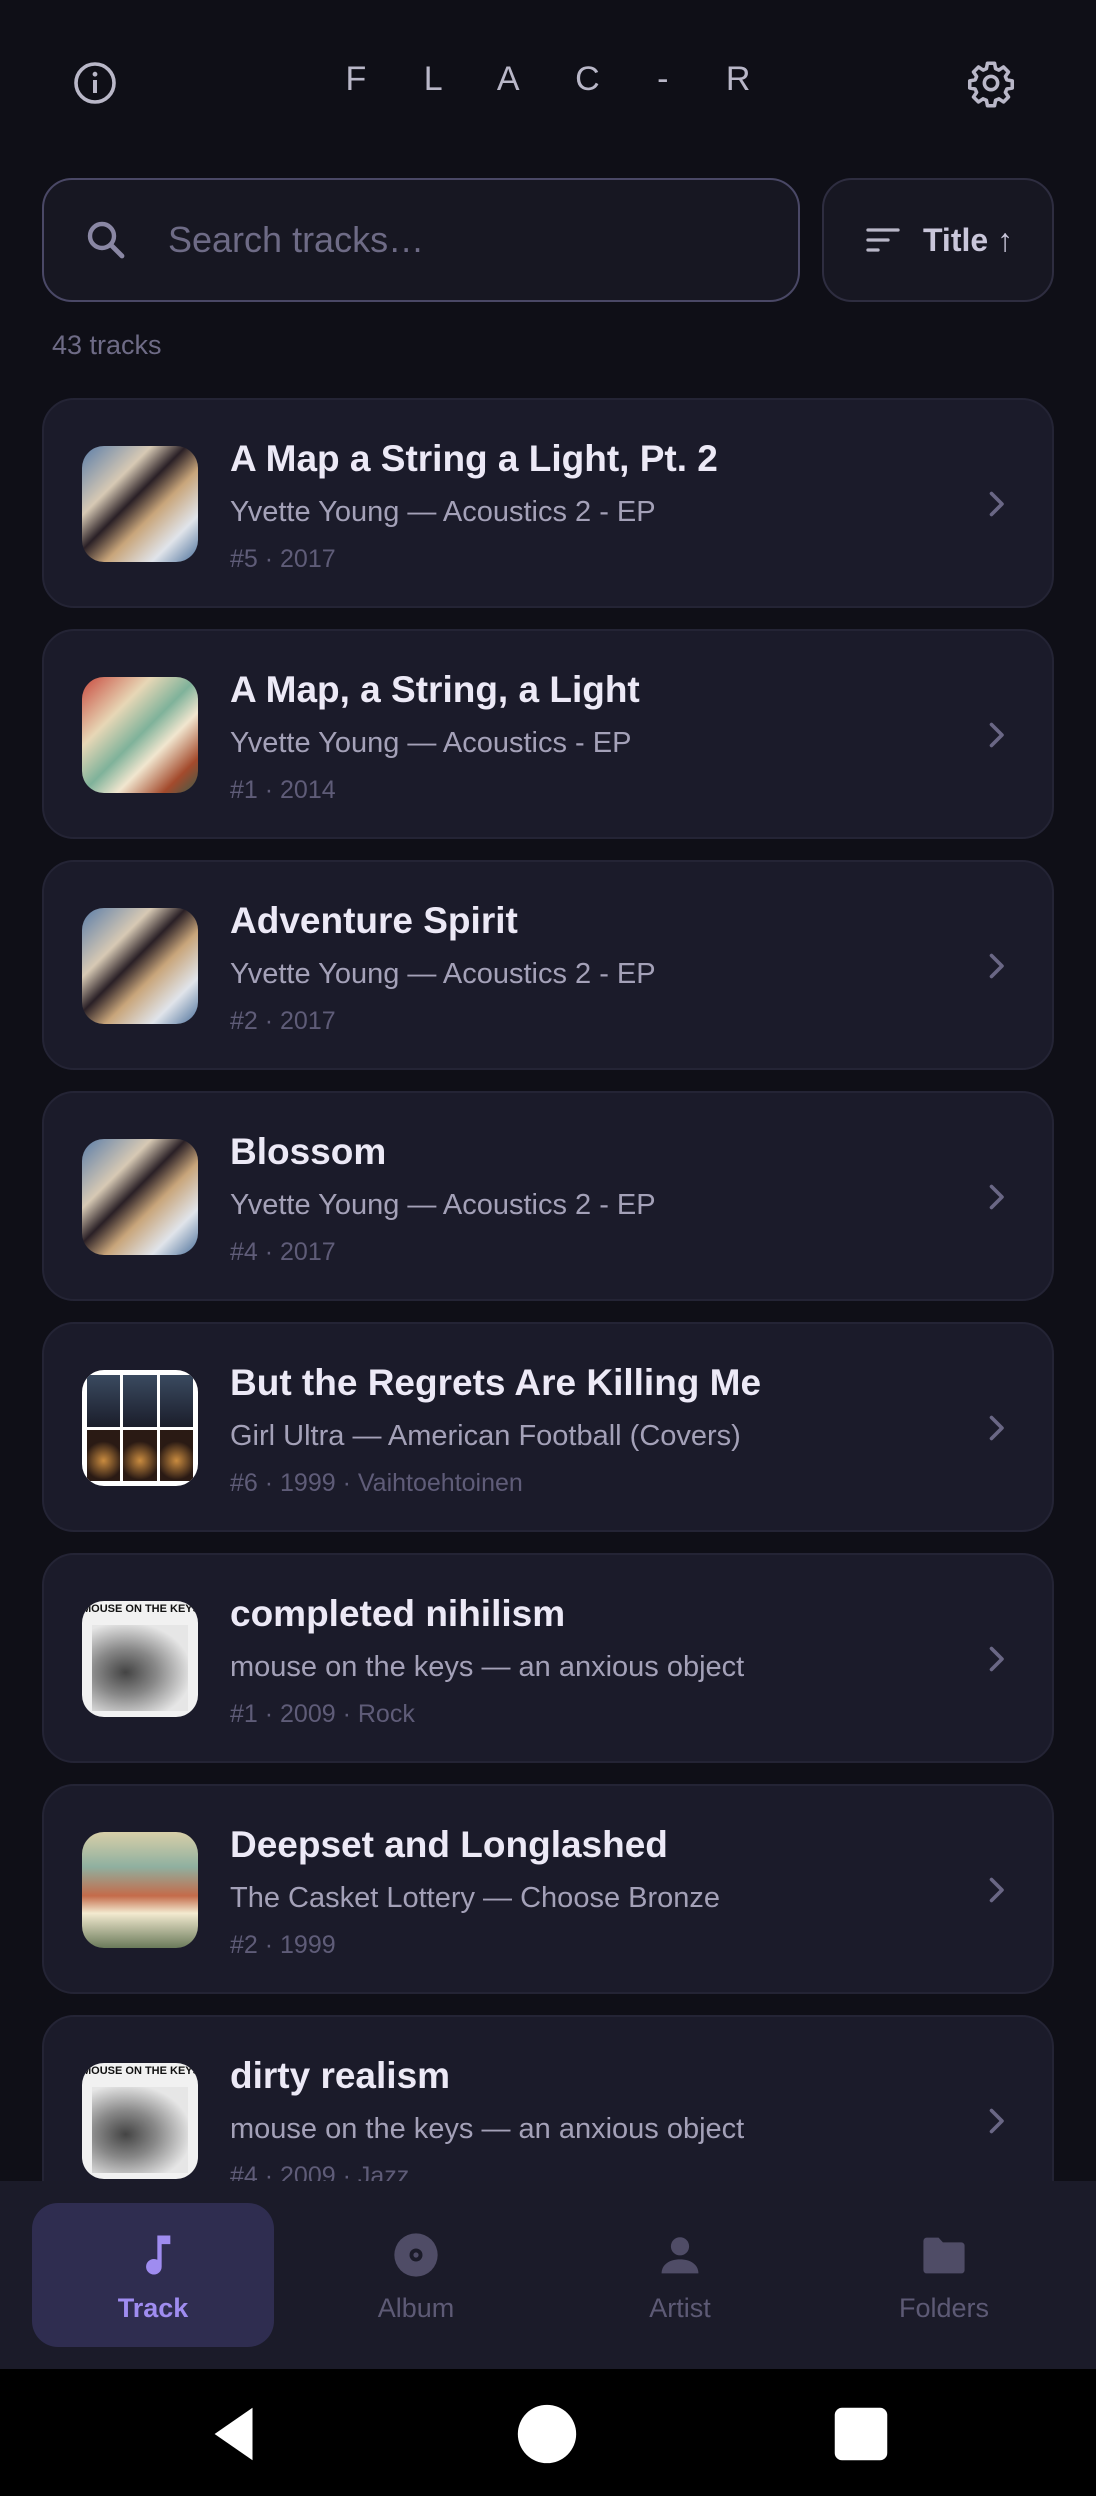 Image resolution: width=1096 pixels, height=2496 pixels. What do you see at coordinates (475, 1898) in the screenshot?
I see `track-subtitle: The Casket Lottery — Choose Bronze` at bounding box center [475, 1898].